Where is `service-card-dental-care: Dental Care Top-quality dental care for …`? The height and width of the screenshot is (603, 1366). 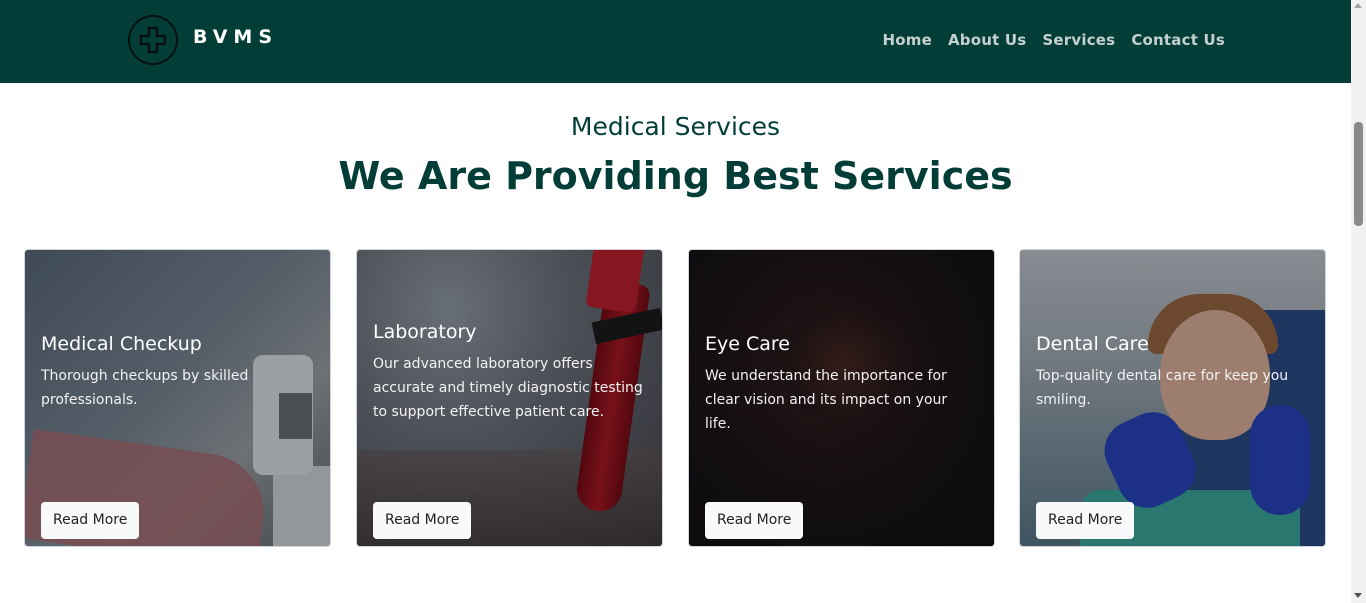
service-card-dental-care: Dental Care Top-quality dental care for … is located at coordinates (1172, 398).